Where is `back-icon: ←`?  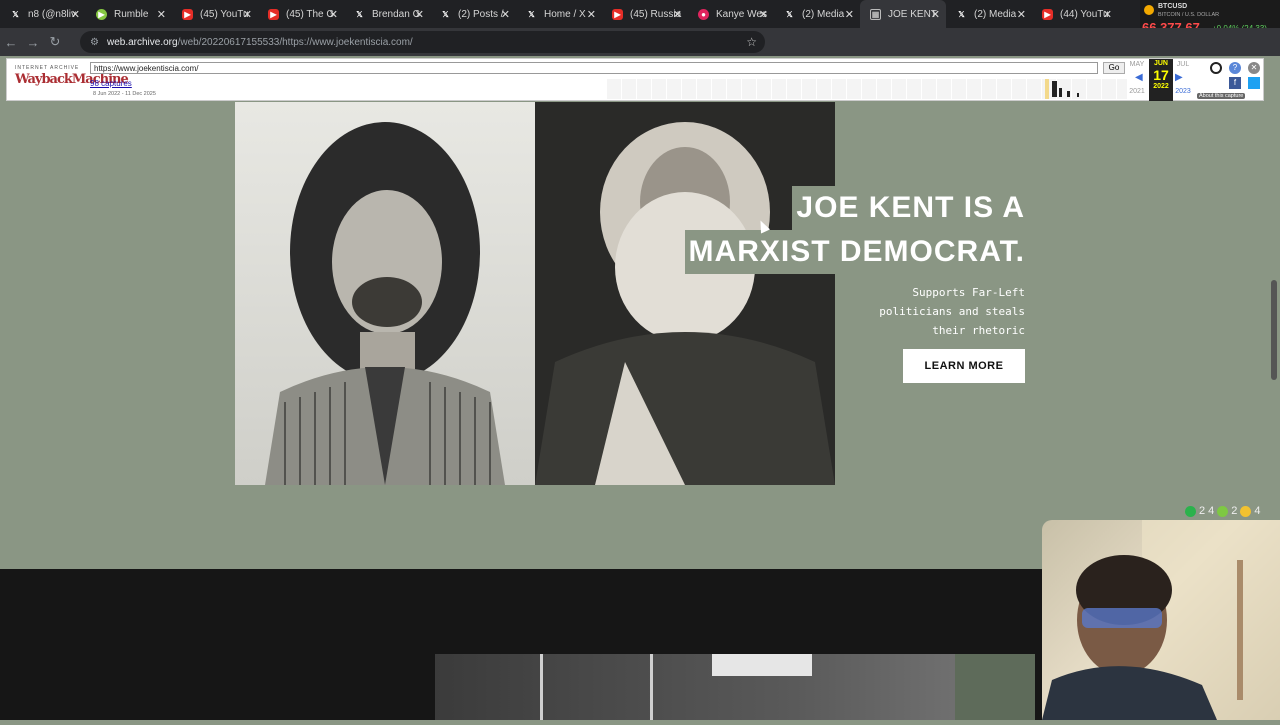 back-icon: ← is located at coordinates (11, 42).